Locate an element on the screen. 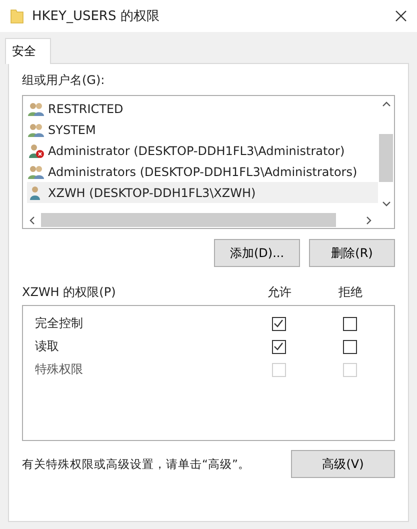 Image resolution: width=417 pixels, height=529 pixels. user-list-item: XZWH (DESKTOP-DDH1FL3\XZWH) is located at coordinates (202, 192).